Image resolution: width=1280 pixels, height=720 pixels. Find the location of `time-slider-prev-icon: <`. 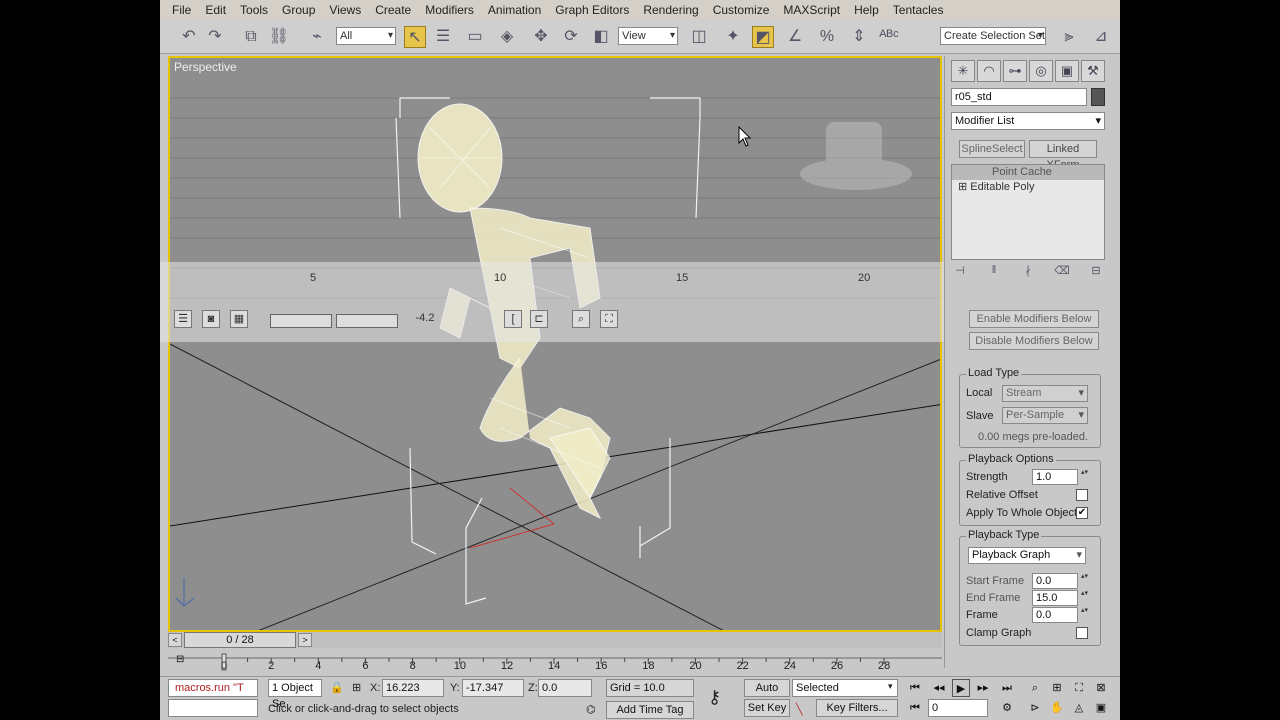

time-slider-prev-icon: < is located at coordinates (175, 640).